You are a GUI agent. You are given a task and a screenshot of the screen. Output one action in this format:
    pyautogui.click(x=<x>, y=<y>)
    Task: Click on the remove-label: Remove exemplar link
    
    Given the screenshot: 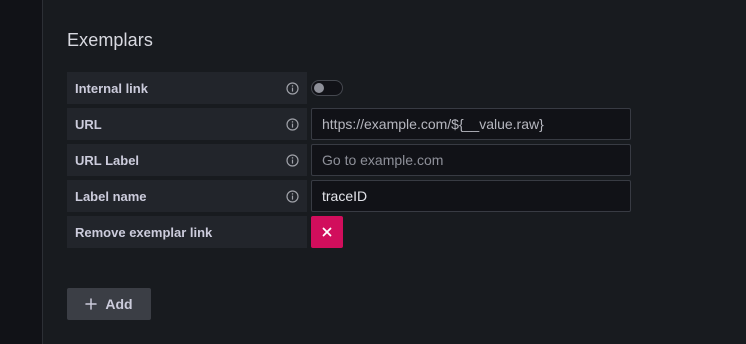 What is the action you would take?
    pyautogui.click(x=144, y=232)
    